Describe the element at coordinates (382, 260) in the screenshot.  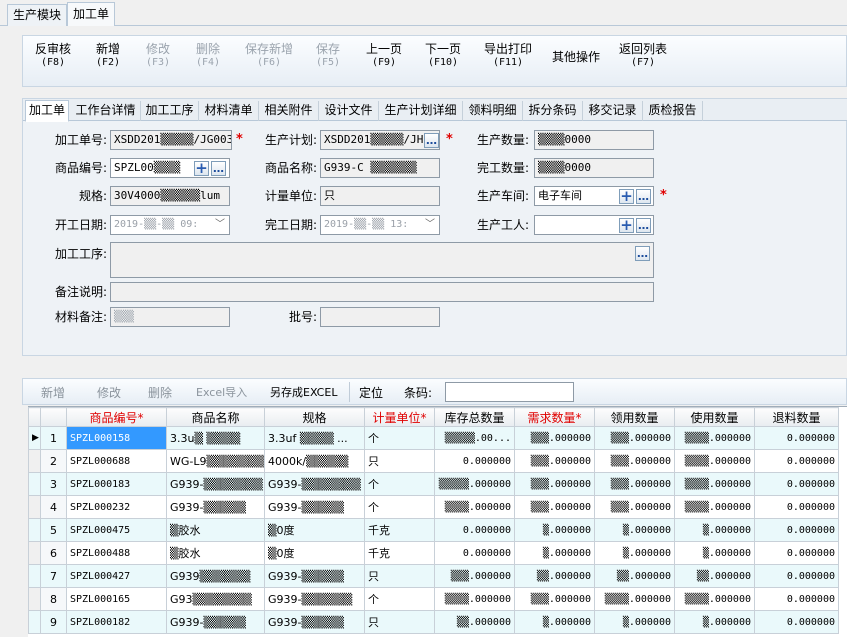
I see `process-field` at that location.